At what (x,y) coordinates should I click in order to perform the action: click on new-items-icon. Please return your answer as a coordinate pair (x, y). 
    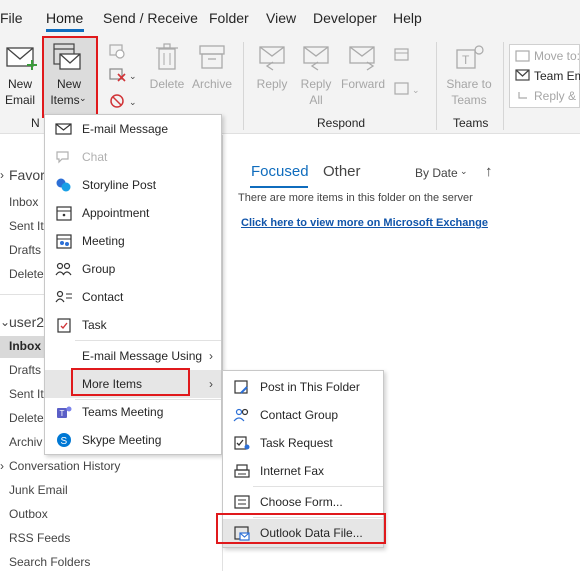
    Looking at the image, I should click on (67, 56).